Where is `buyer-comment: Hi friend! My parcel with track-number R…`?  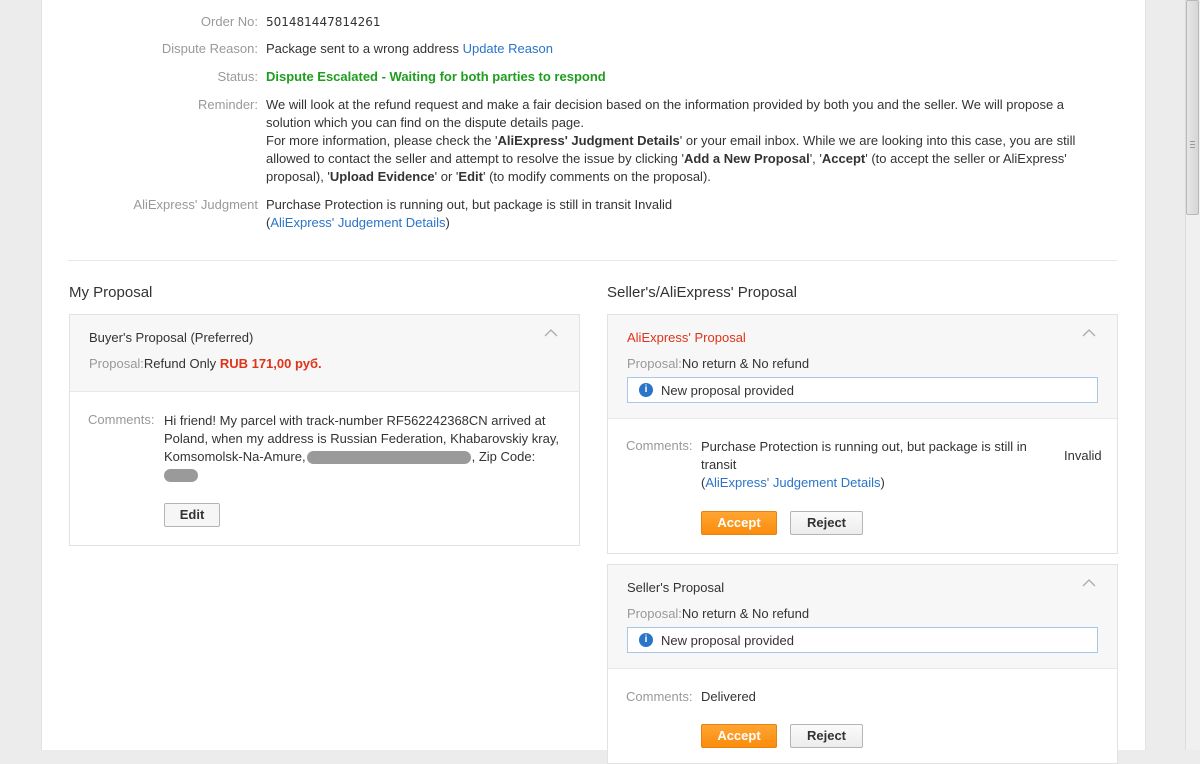 buyer-comment: Hi friend! My parcel with track-number R… is located at coordinates (369, 448).